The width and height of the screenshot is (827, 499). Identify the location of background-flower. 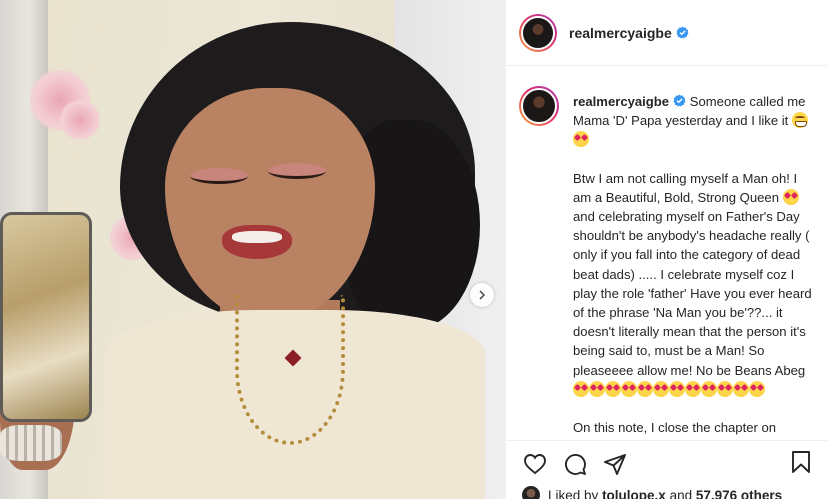
(80, 120).